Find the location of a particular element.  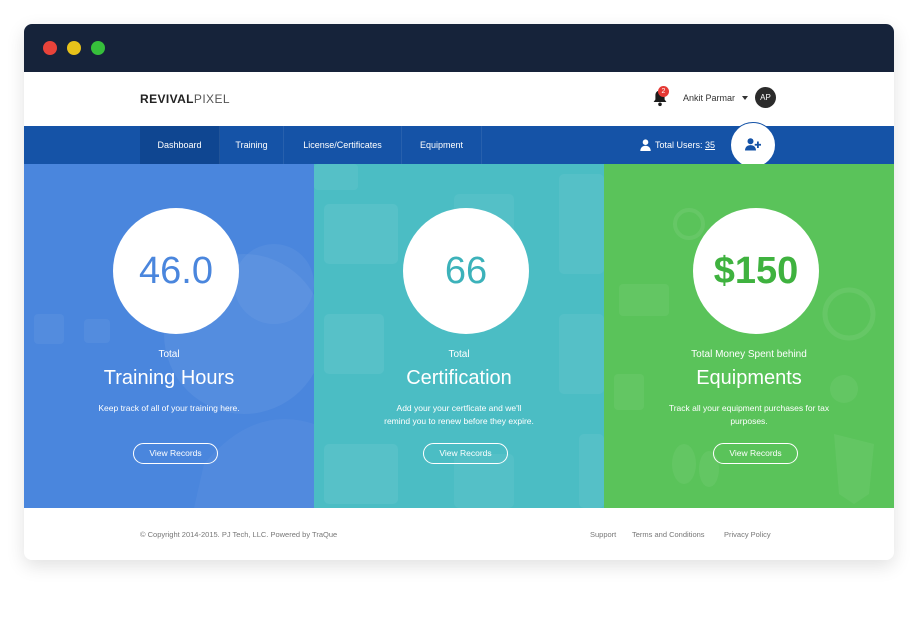

terms-link: Terms and Conditions is located at coordinates (668, 534).